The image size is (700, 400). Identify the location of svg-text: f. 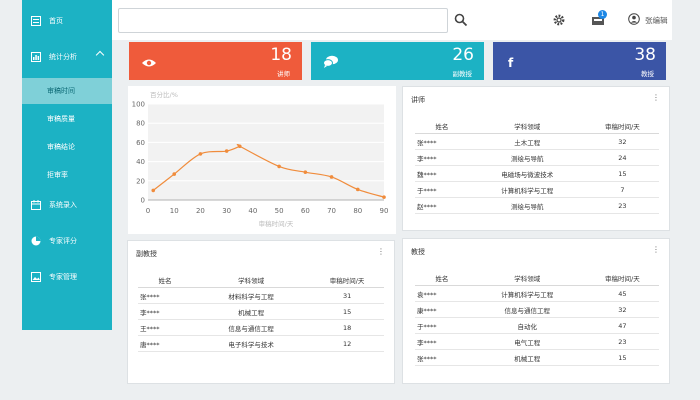
(511, 62).